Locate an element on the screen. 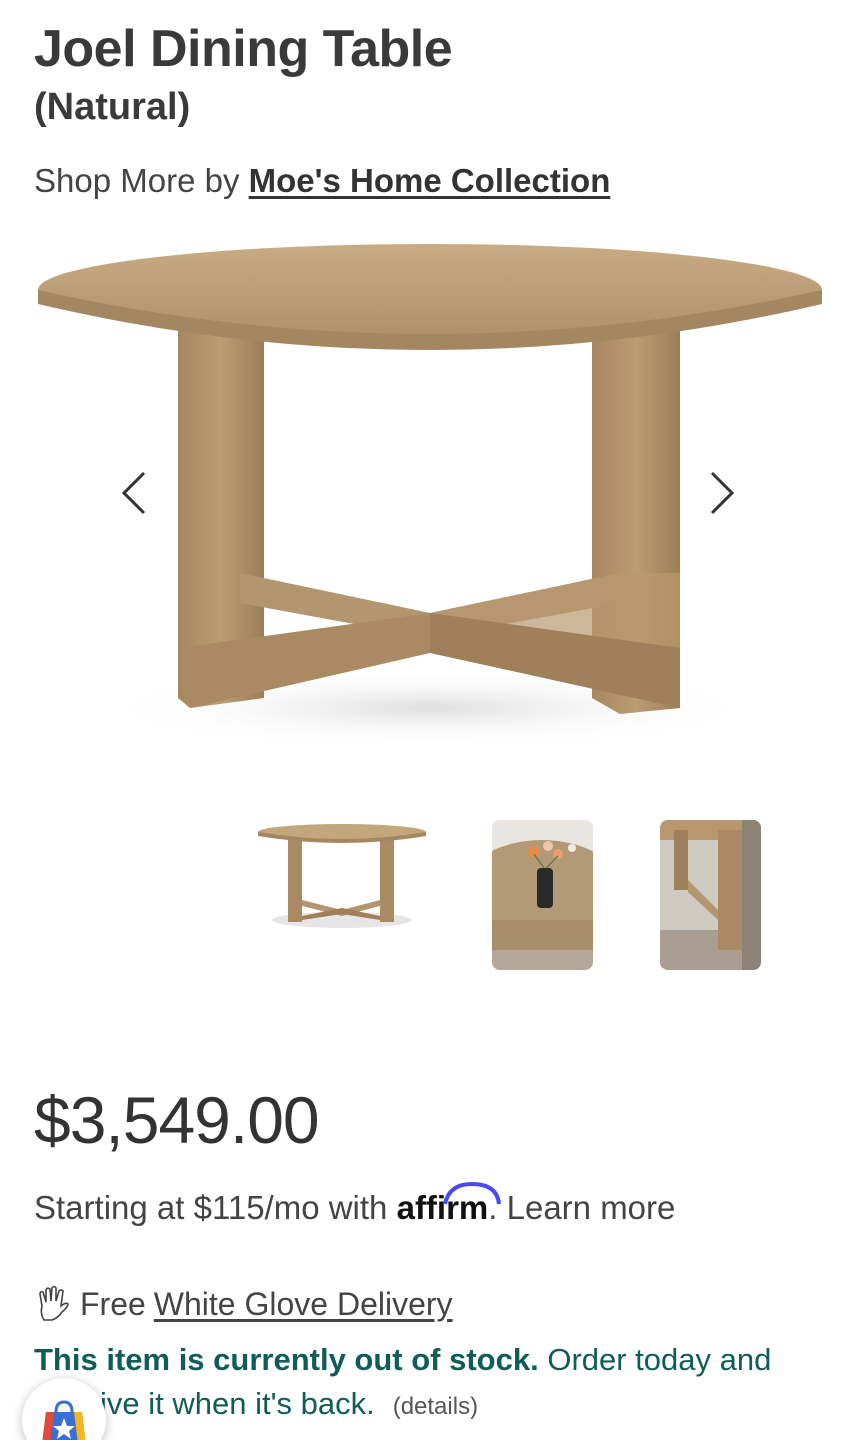 This screenshot has width=857, height=1440. thumbnail-vase-image is located at coordinates (542, 895).